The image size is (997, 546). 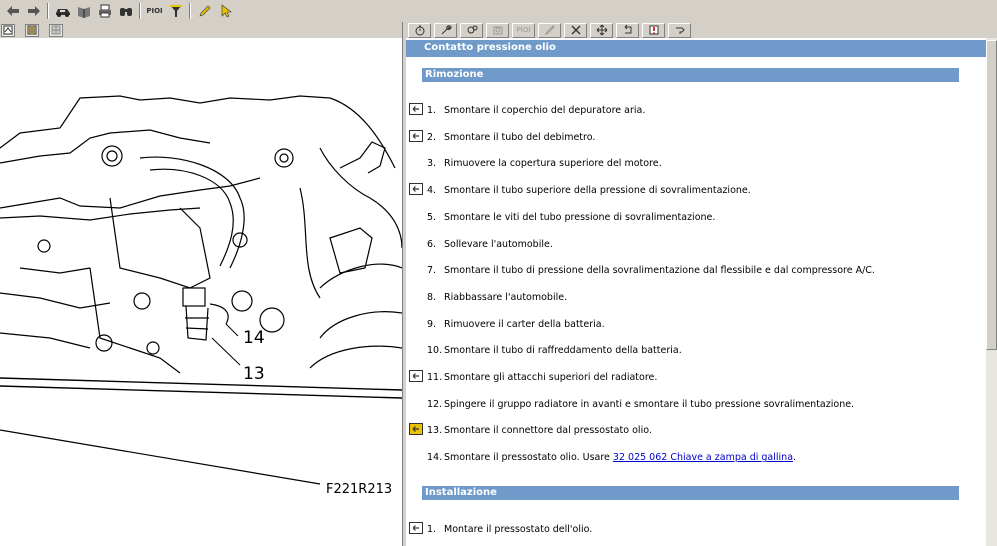 What do you see at coordinates (701, 30) in the screenshot?
I see `document-toolbar: PIOI` at bounding box center [701, 30].